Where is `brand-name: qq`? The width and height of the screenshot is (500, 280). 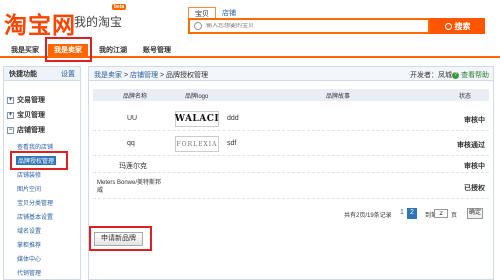 brand-name: qq is located at coordinates (131, 143).